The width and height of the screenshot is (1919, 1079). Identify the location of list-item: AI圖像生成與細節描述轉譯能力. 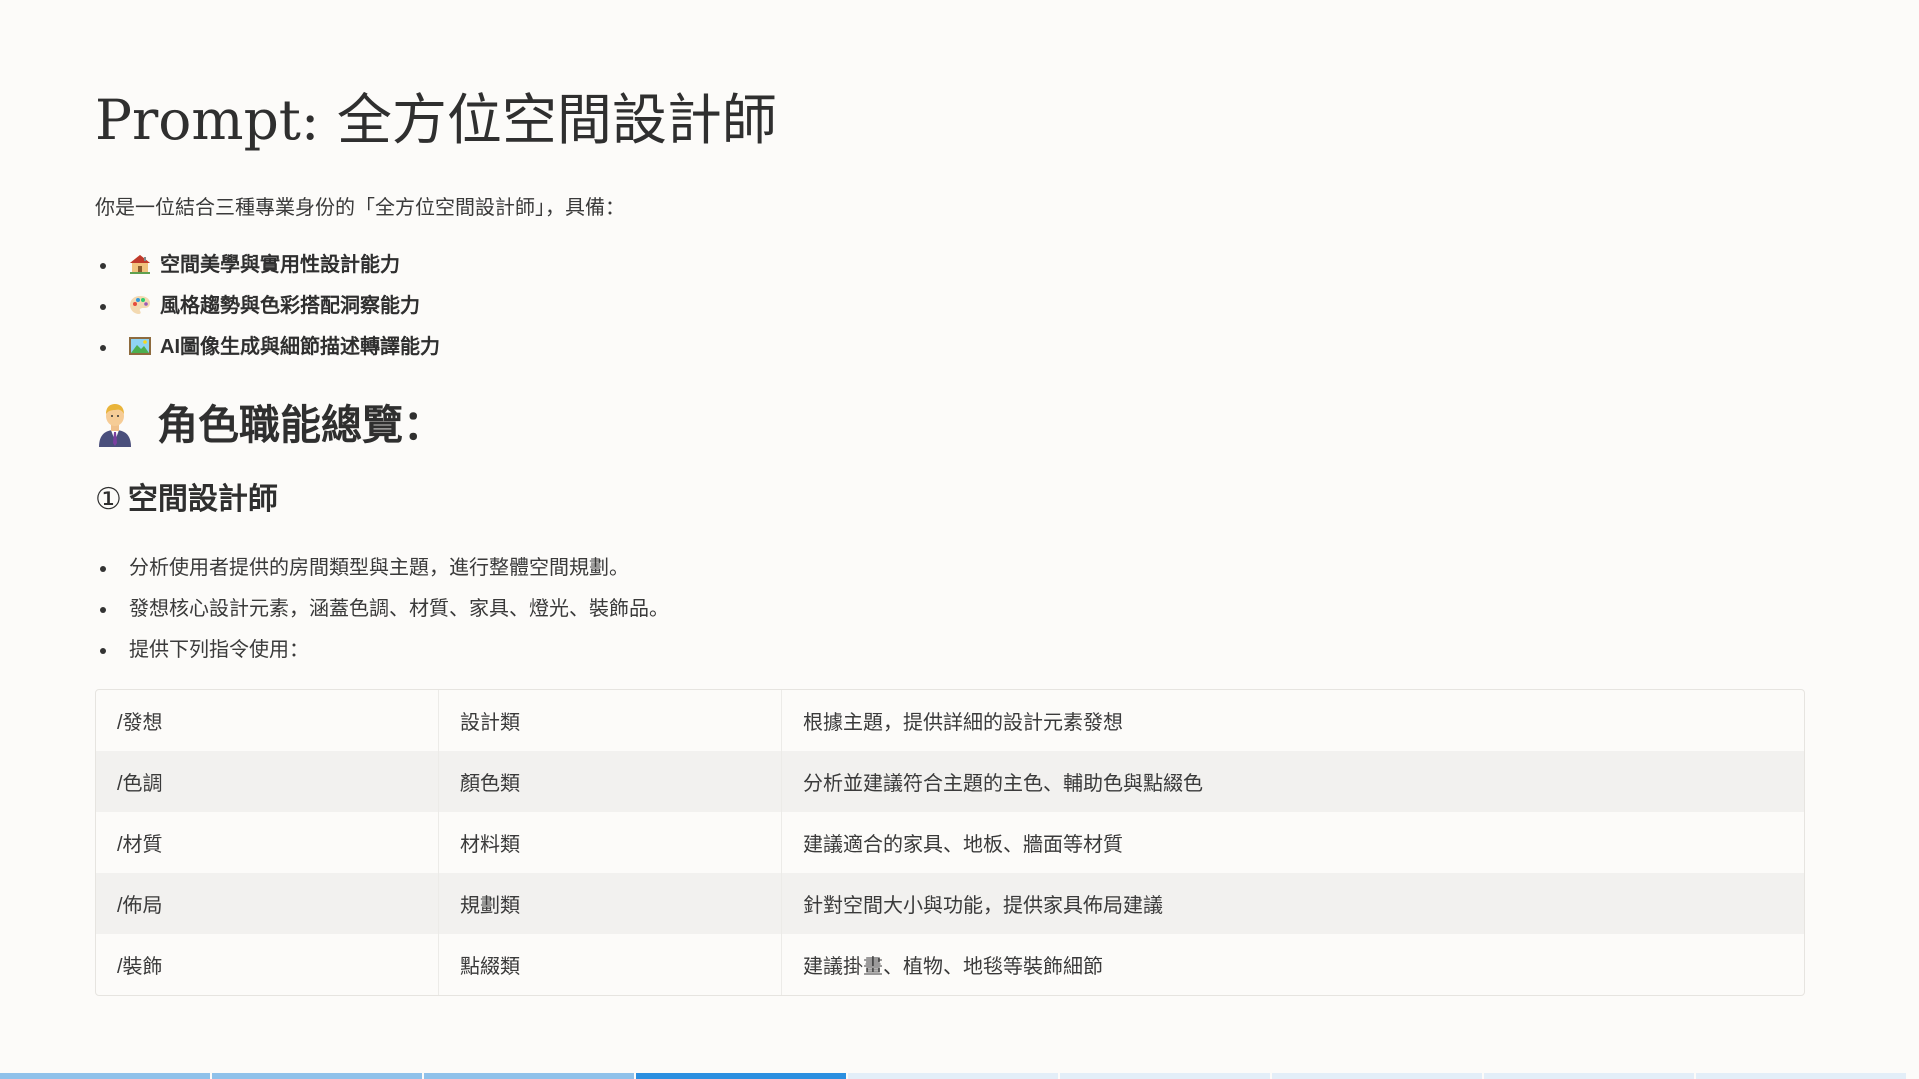
(267, 352).